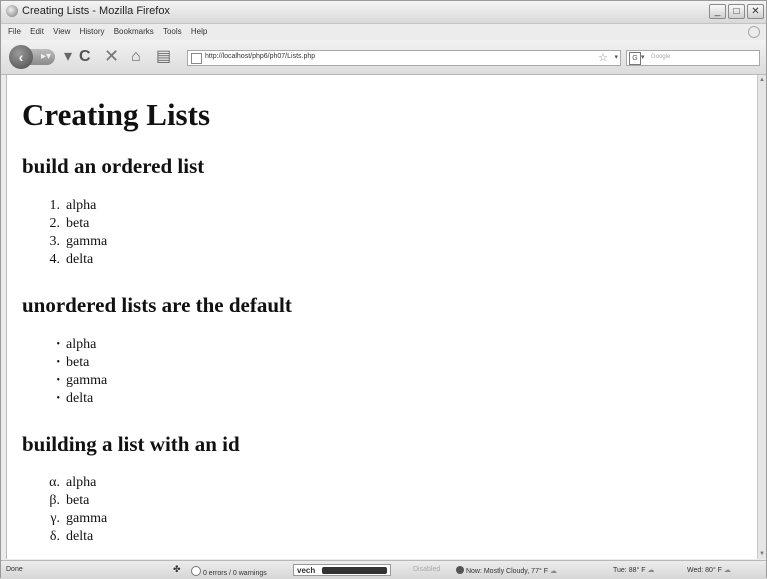  What do you see at coordinates (603, 57) in the screenshot?
I see `bookmark-star-icon: ☆` at bounding box center [603, 57].